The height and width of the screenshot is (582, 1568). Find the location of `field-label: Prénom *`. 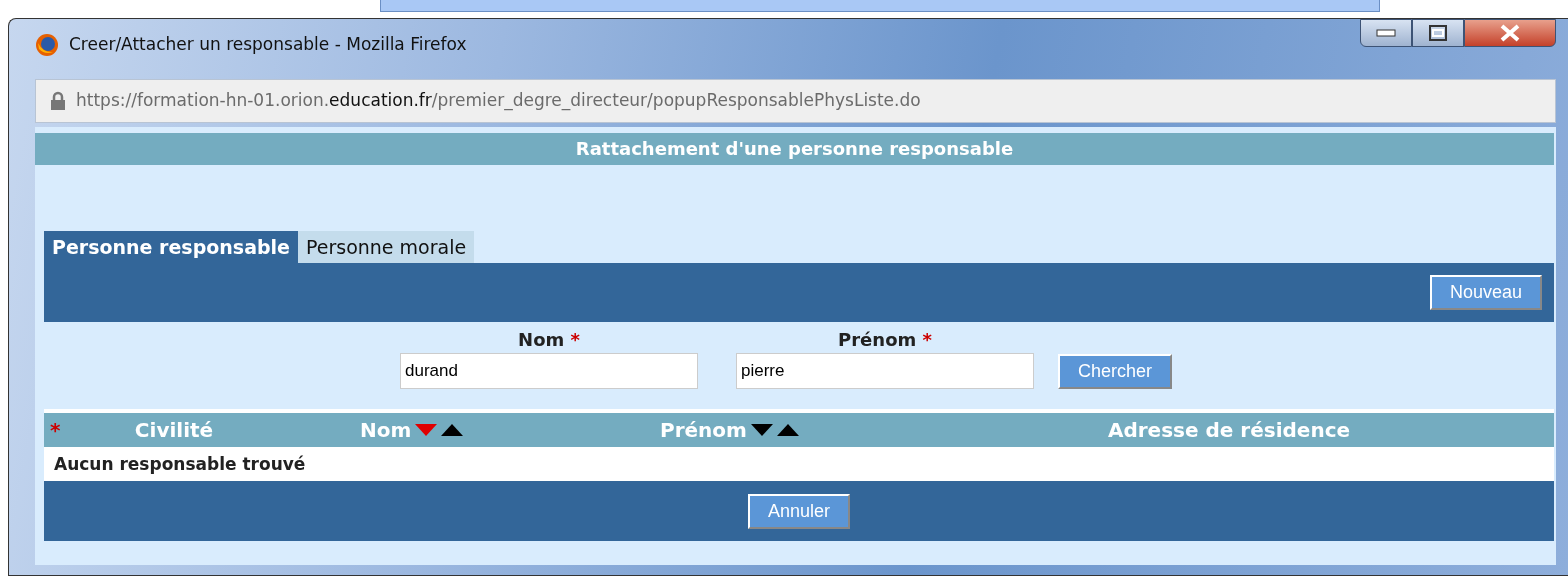

field-label: Prénom * is located at coordinates (885, 340).